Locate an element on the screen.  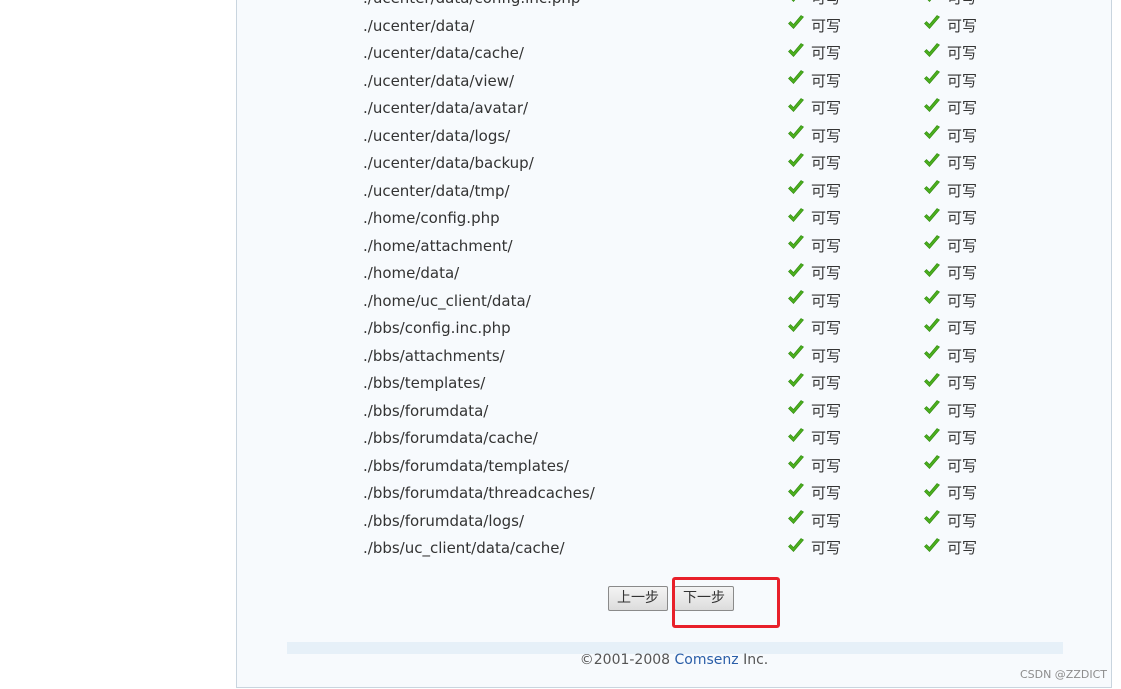
table-row: ./home/attachment/可写 可写 is located at coordinates (713, 247).